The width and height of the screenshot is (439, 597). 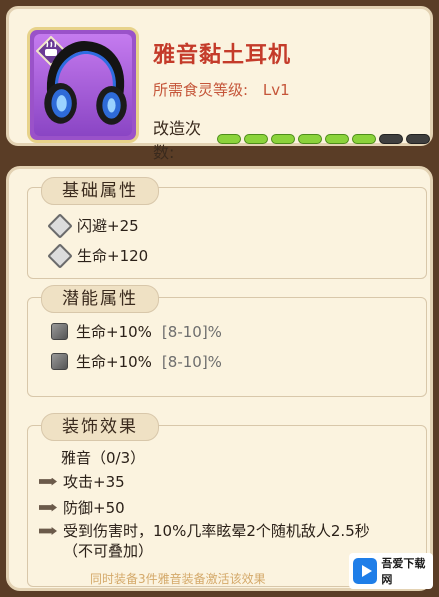 I want to click on item-icon-frame, so click(x=83, y=85).